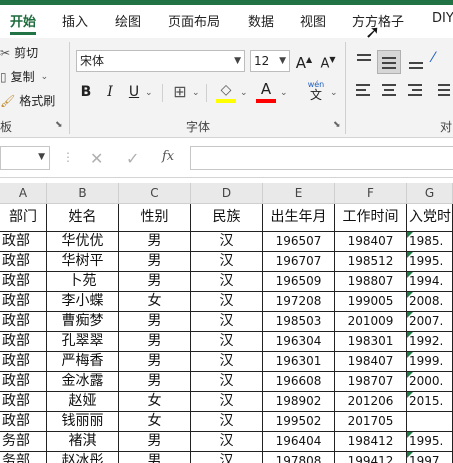  Describe the element at coordinates (45, 77) in the screenshot. I see `copy-dropdown-chevron-icon: ⌄` at that location.